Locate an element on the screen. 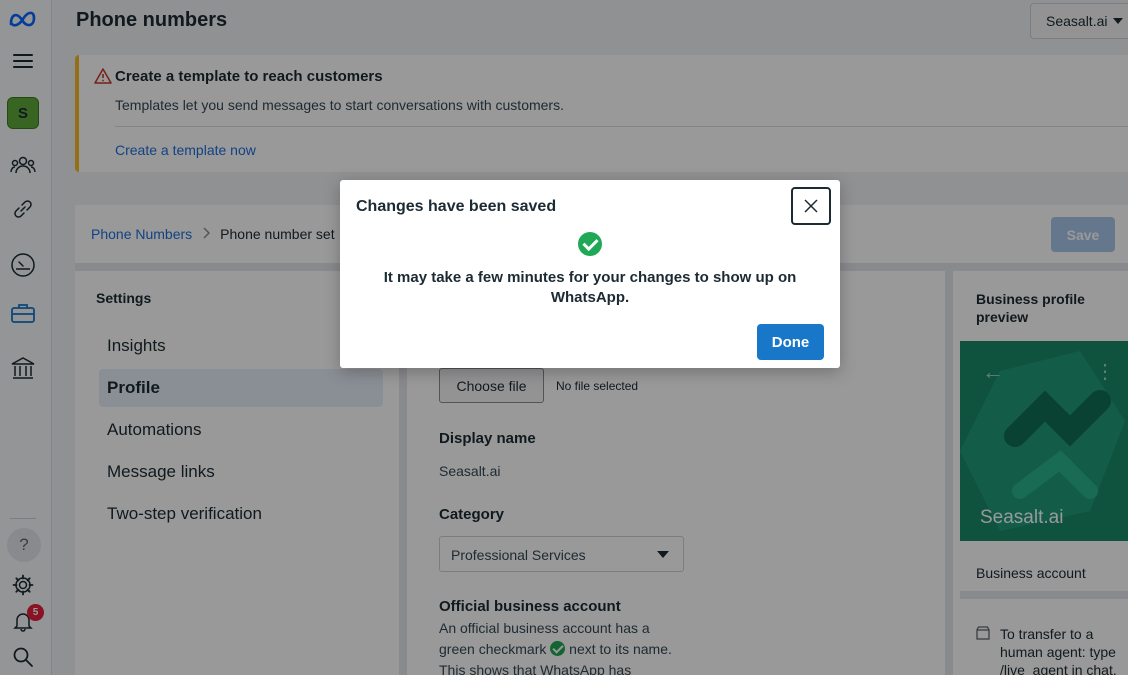 Image resolution: width=1128 pixels, height=675 pixels. close-button is located at coordinates (811, 206).